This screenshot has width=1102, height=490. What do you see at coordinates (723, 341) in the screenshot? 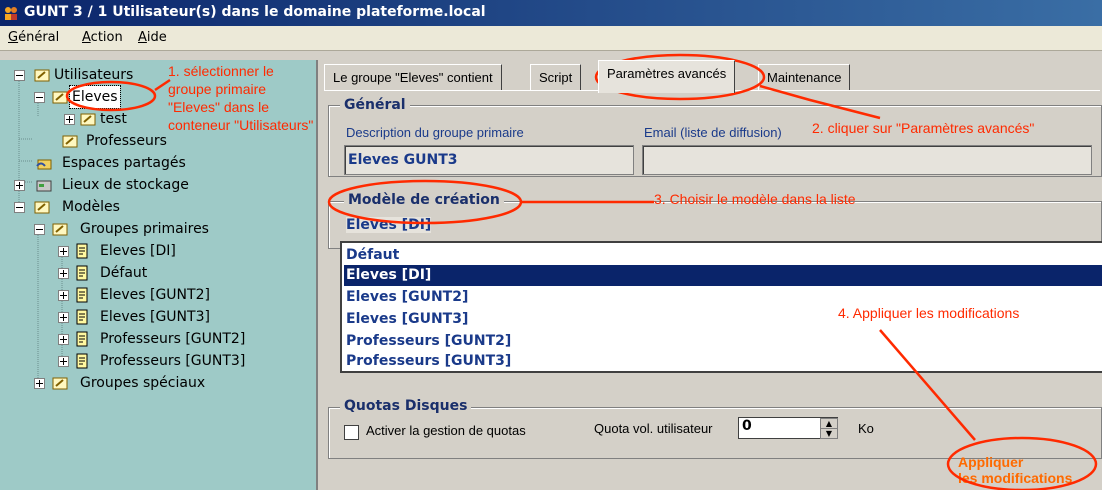
I see `list-item: Professeurs [GUNT2]` at bounding box center [723, 341].